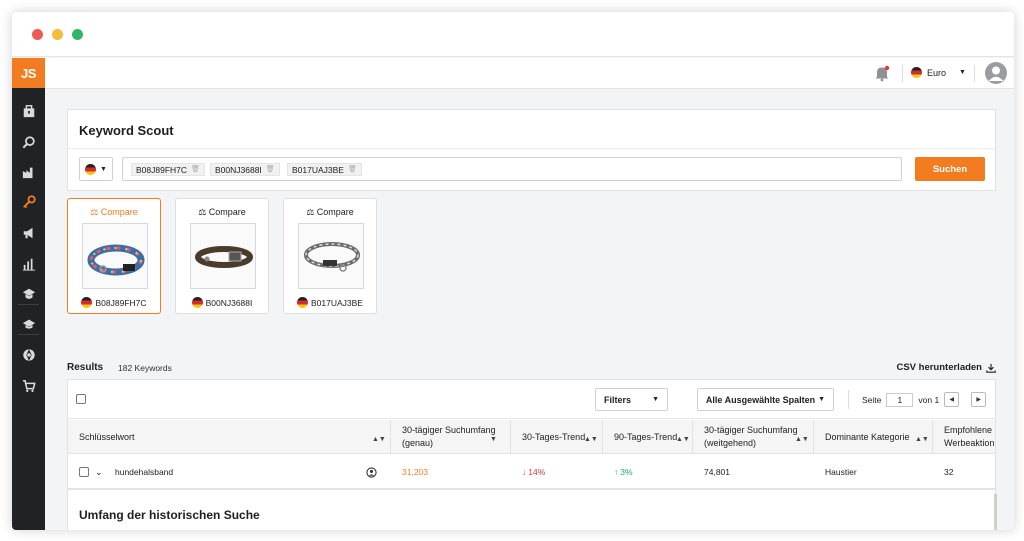  I want to click on product-database-icon, so click(28, 111).